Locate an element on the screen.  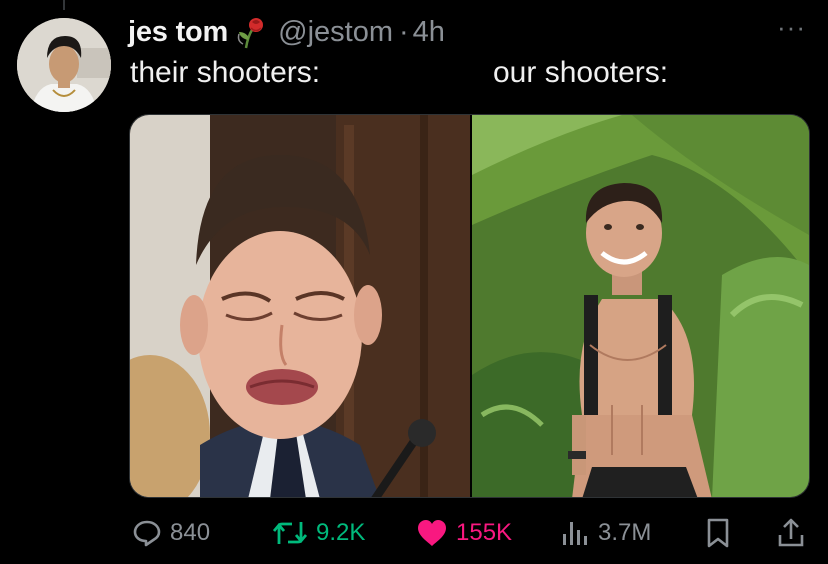
share-icon is located at coordinates (791, 533).